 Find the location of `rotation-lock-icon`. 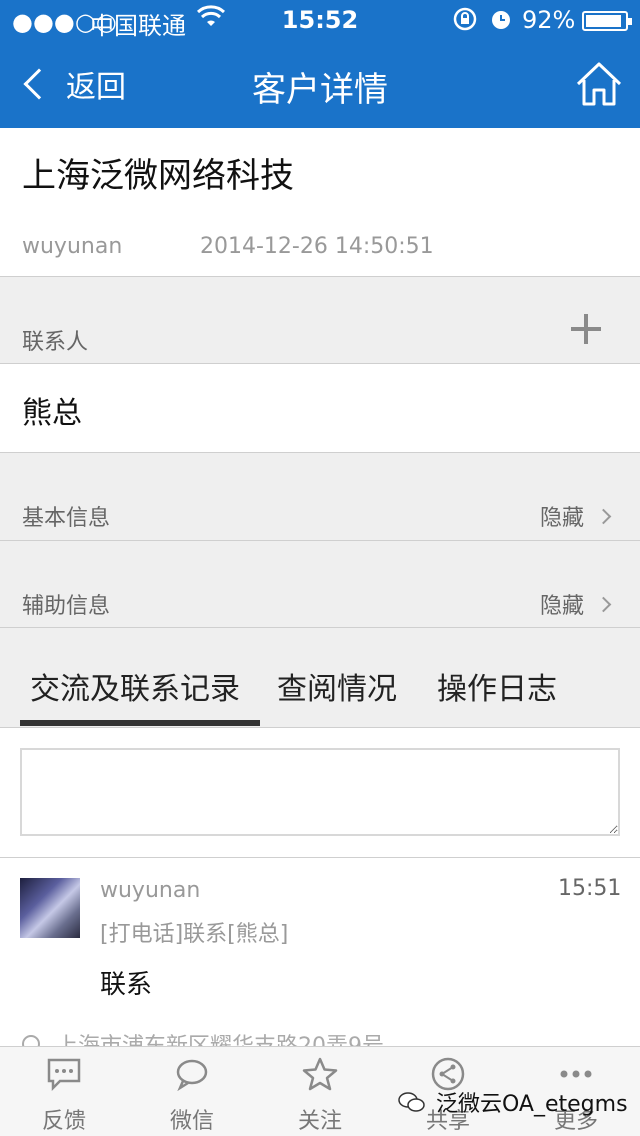

rotation-lock-icon is located at coordinates (465, 22).